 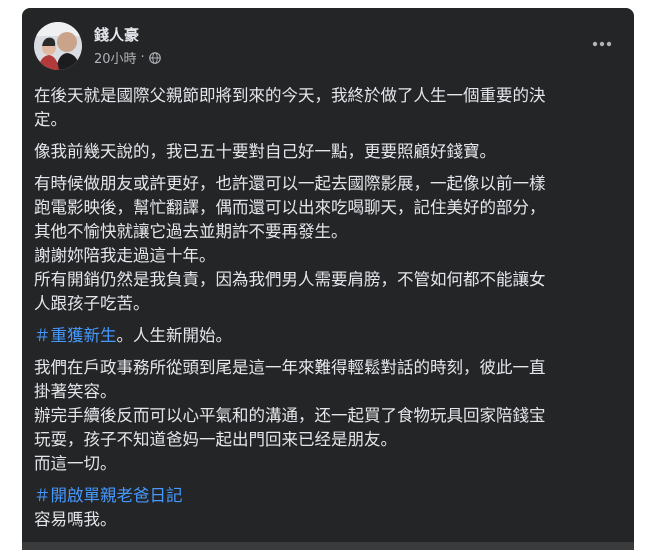 I want to click on avatar-photo, so click(x=58, y=46).